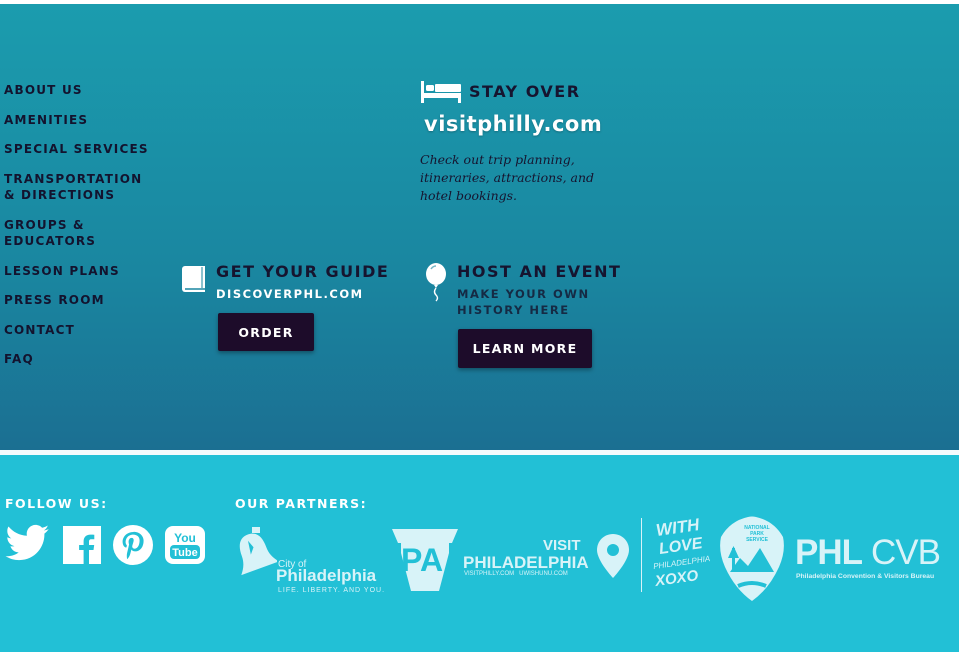 The width and height of the screenshot is (959, 655). Describe the element at coordinates (74, 187) in the screenshot. I see `nav-link-transportation: TRANSPORTATION & DIRECTIONS` at that location.